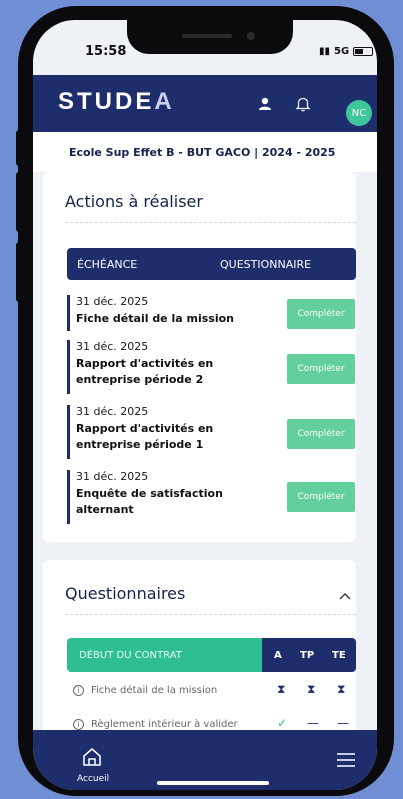  I want to click on phone-side-button, so click(19, 148).